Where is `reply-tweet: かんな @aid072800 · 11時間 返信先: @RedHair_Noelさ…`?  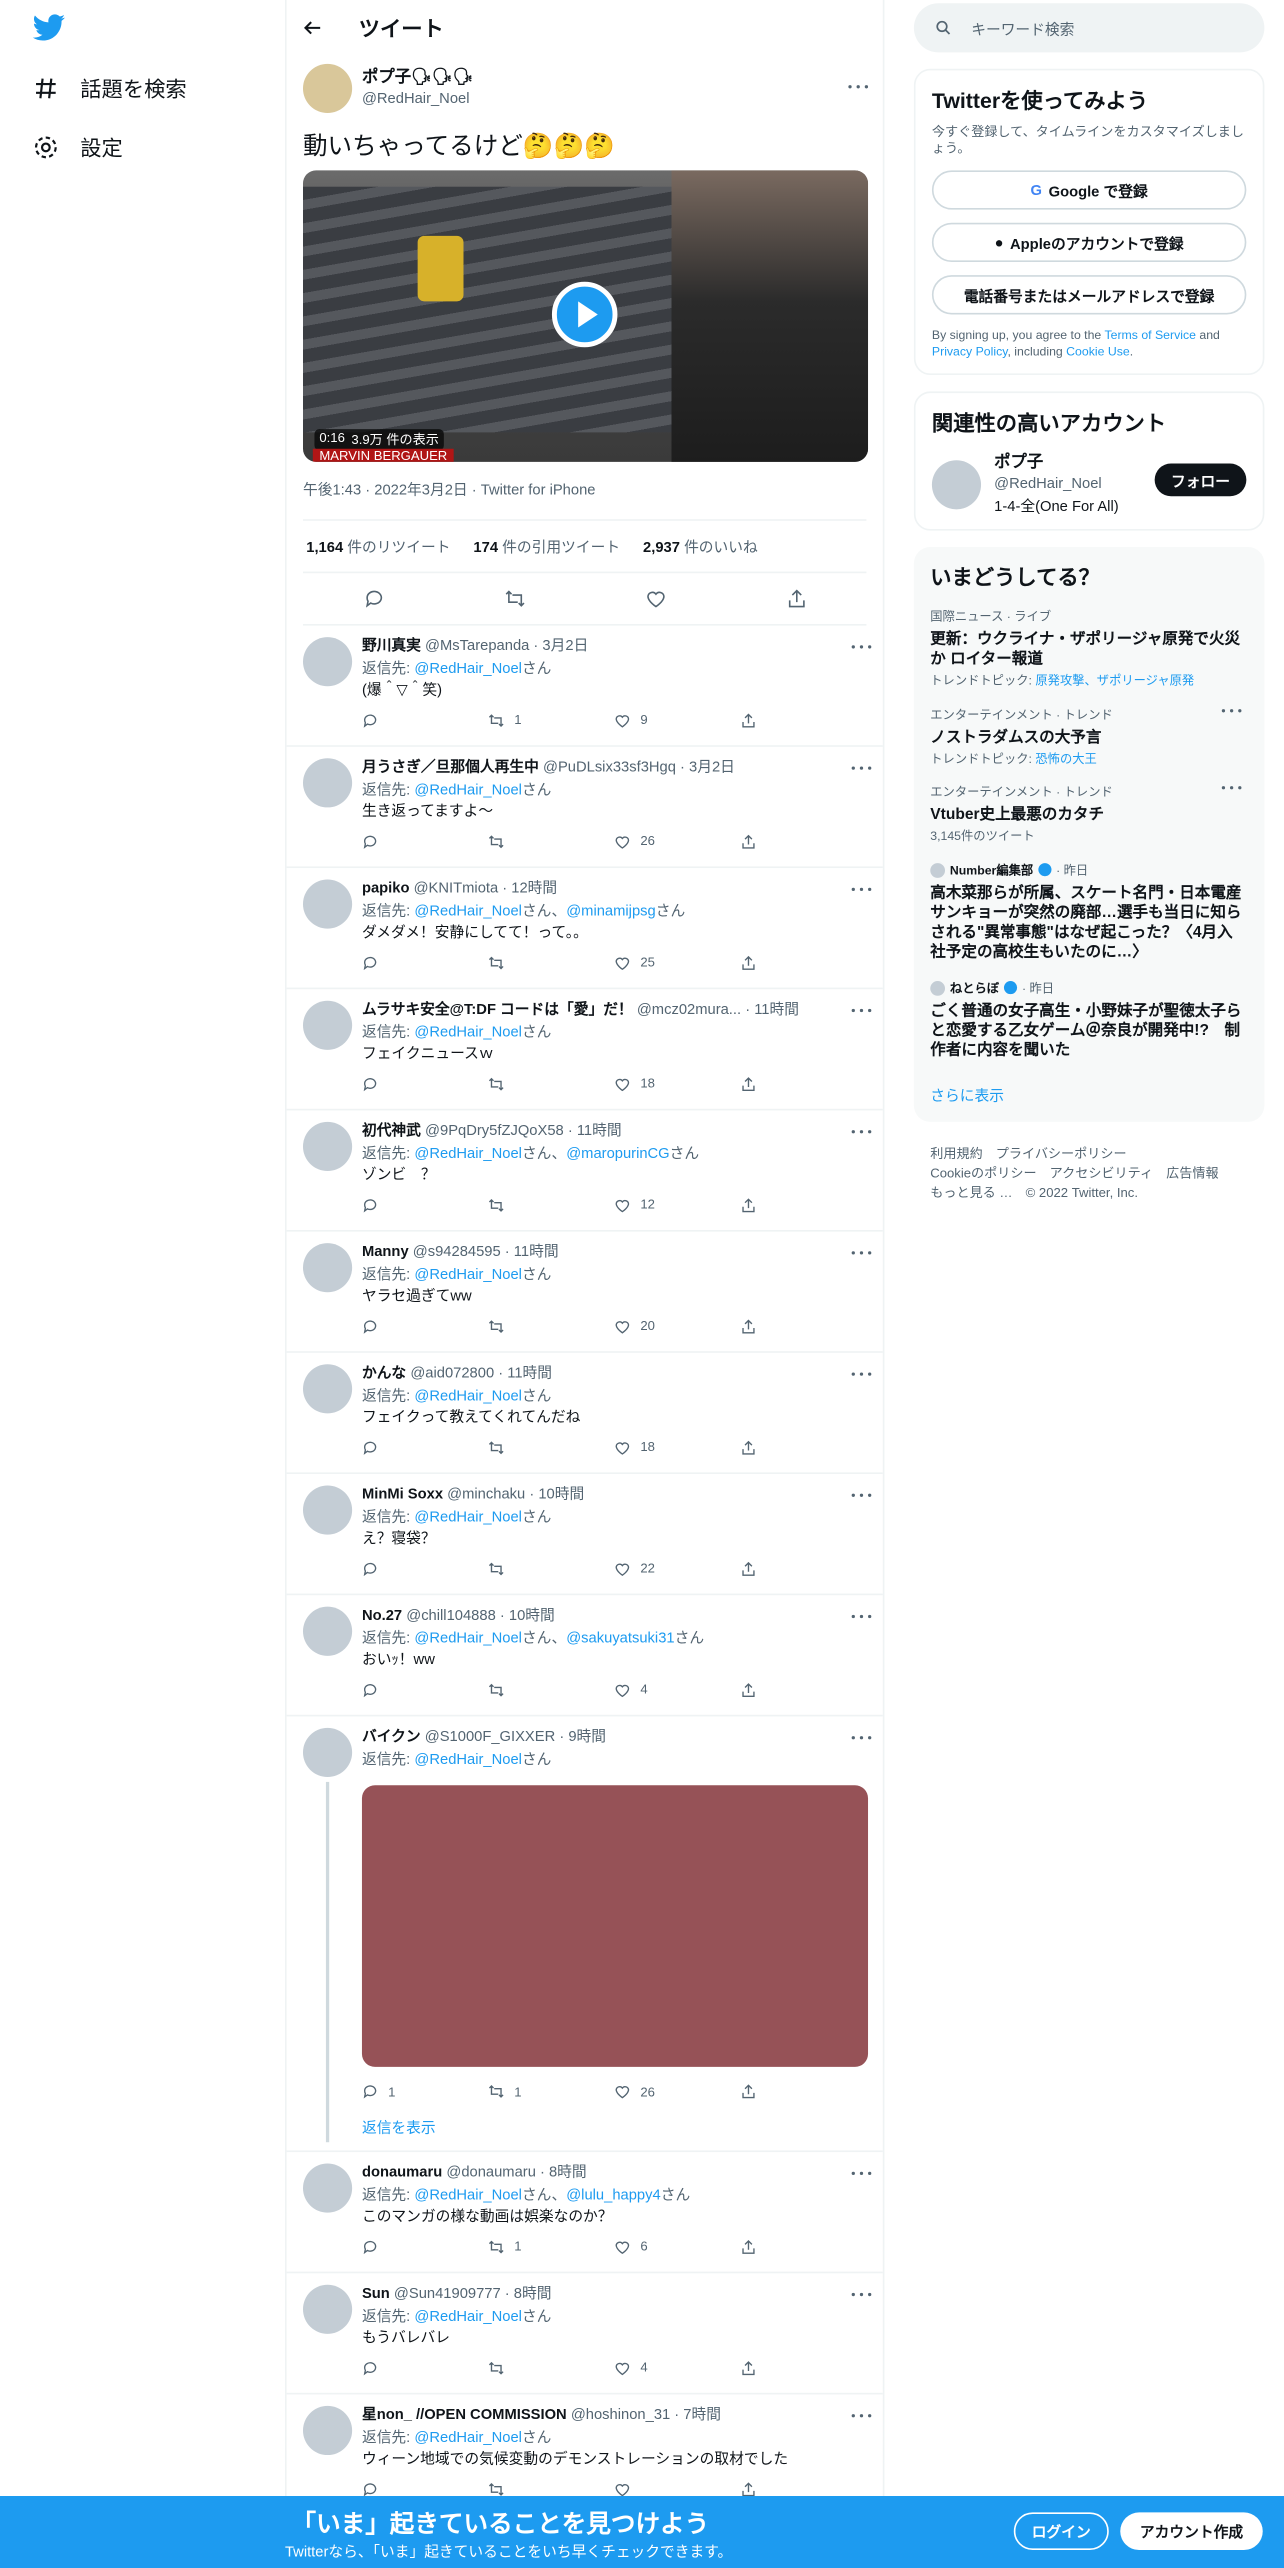
reply-tweet: かんな @aid072800 · 11時間 返信先: @RedHair_Noelさ… is located at coordinates (584, 1414).